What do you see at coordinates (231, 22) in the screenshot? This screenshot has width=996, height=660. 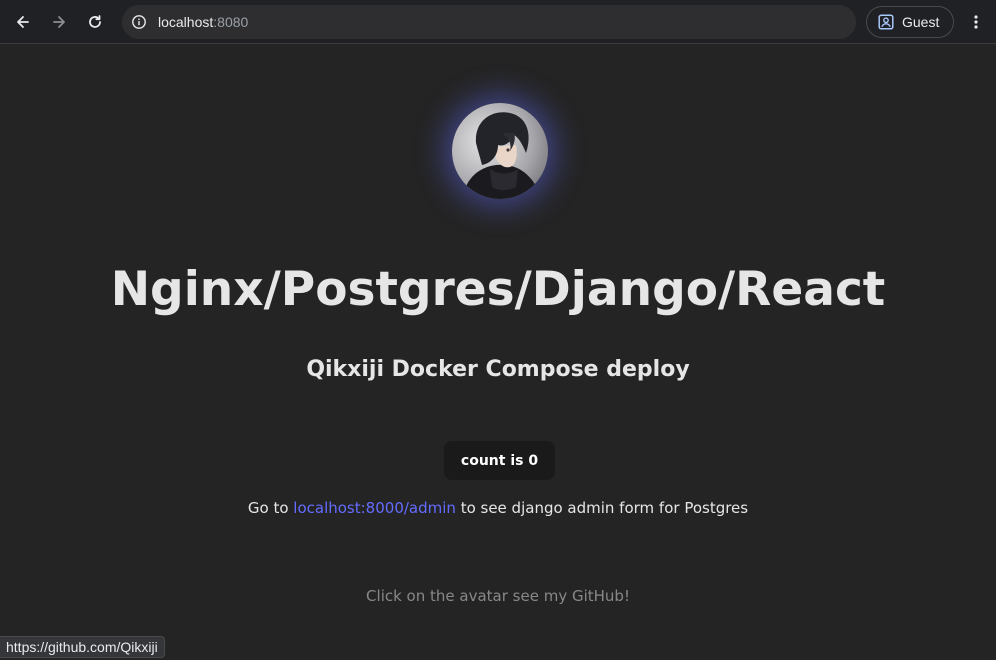 I see `url-port: :8080` at bounding box center [231, 22].